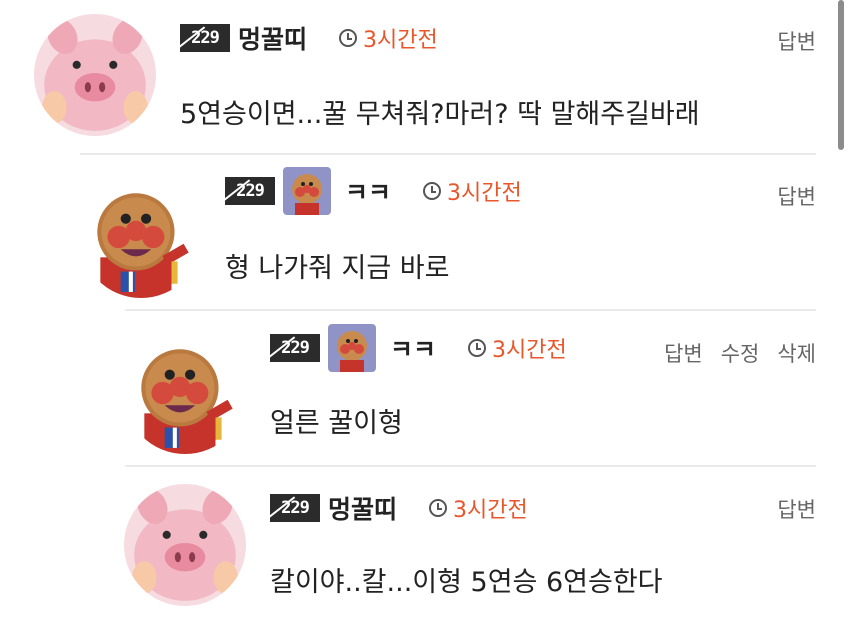 This screenshot has width=850, height=620. I want to click on comment-text: 형 나가줘 지금 바로, so click(337, 268).